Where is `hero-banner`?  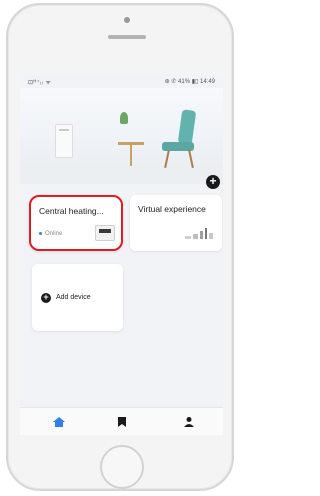 hero-banner is located at coordinates (121, 136).